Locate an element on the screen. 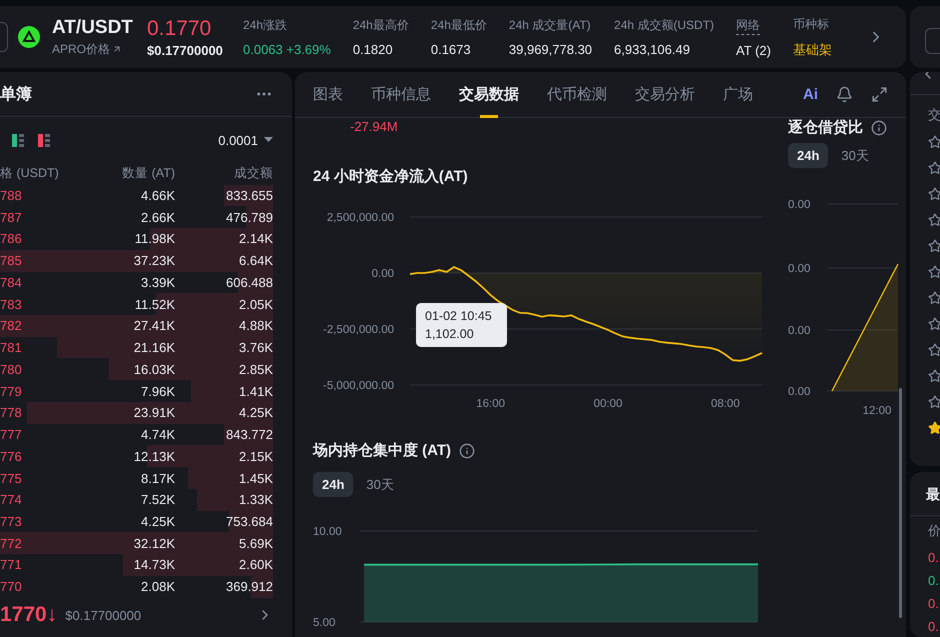  expand-icon is located at coordinates (879, 94).